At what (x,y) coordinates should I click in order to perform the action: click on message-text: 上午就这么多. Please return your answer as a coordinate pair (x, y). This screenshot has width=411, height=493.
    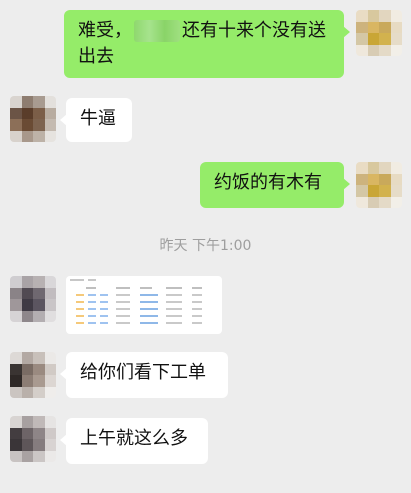
    Looking at the image, I should click on (134, 438).